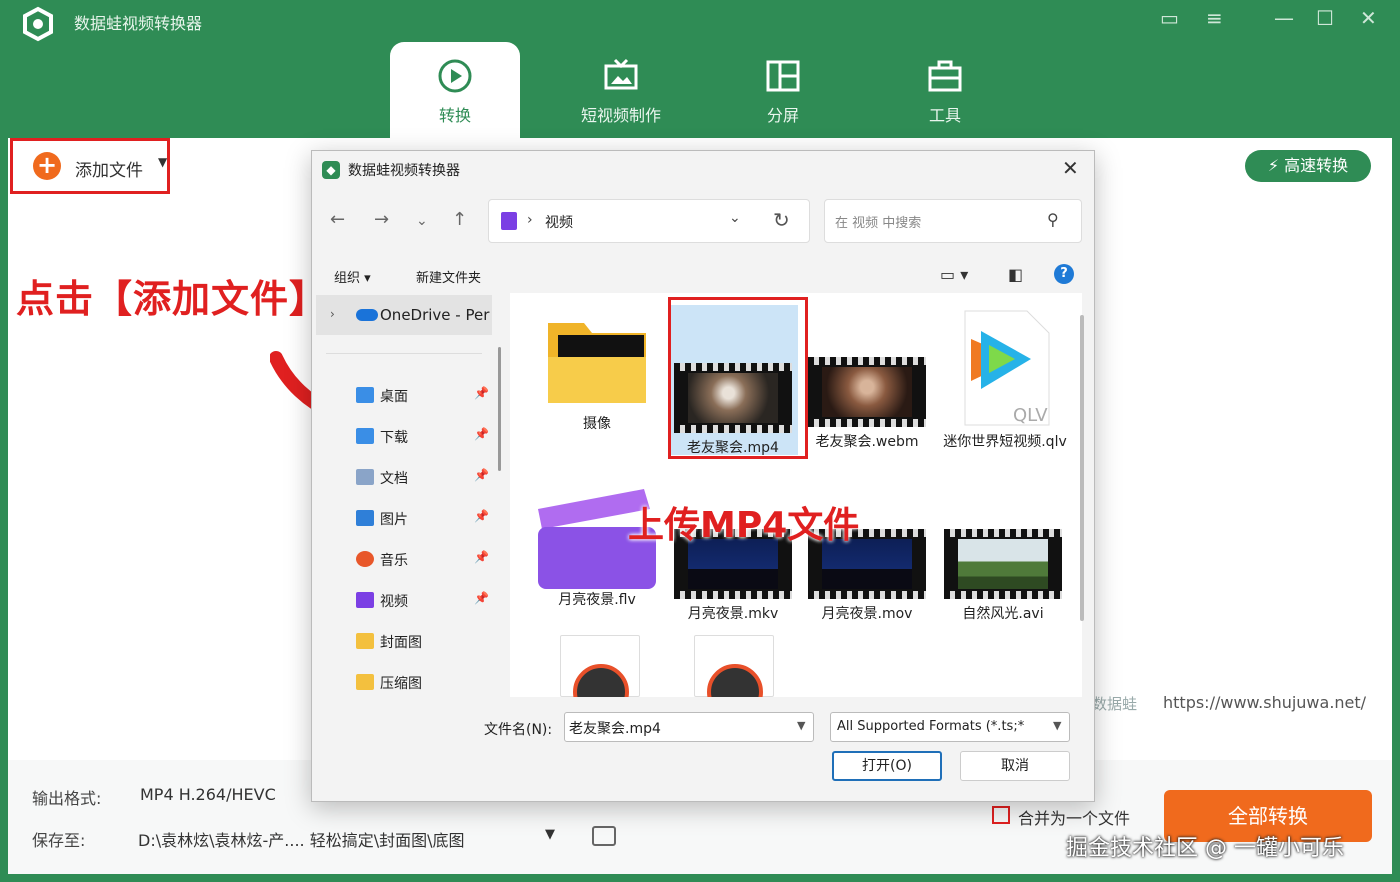 This screenshot has height=882, width=1400. Describe the element at coordinates (1005, 442) in the screenshot. I see `file-name: 迷你世界短视频.qlv` at that location.